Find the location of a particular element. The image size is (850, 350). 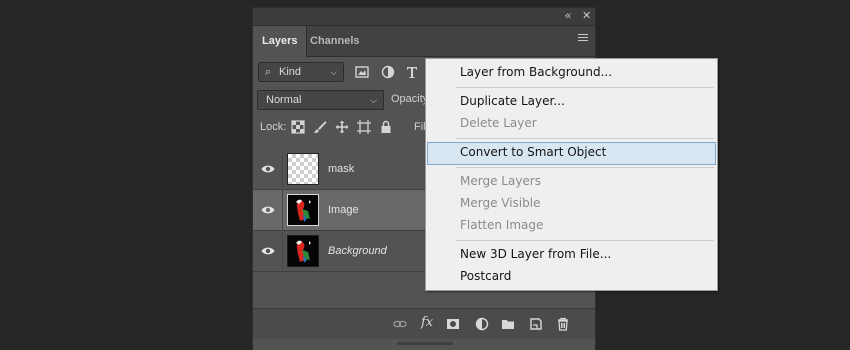

add-mask-icon is located at coordinates (453, 324).